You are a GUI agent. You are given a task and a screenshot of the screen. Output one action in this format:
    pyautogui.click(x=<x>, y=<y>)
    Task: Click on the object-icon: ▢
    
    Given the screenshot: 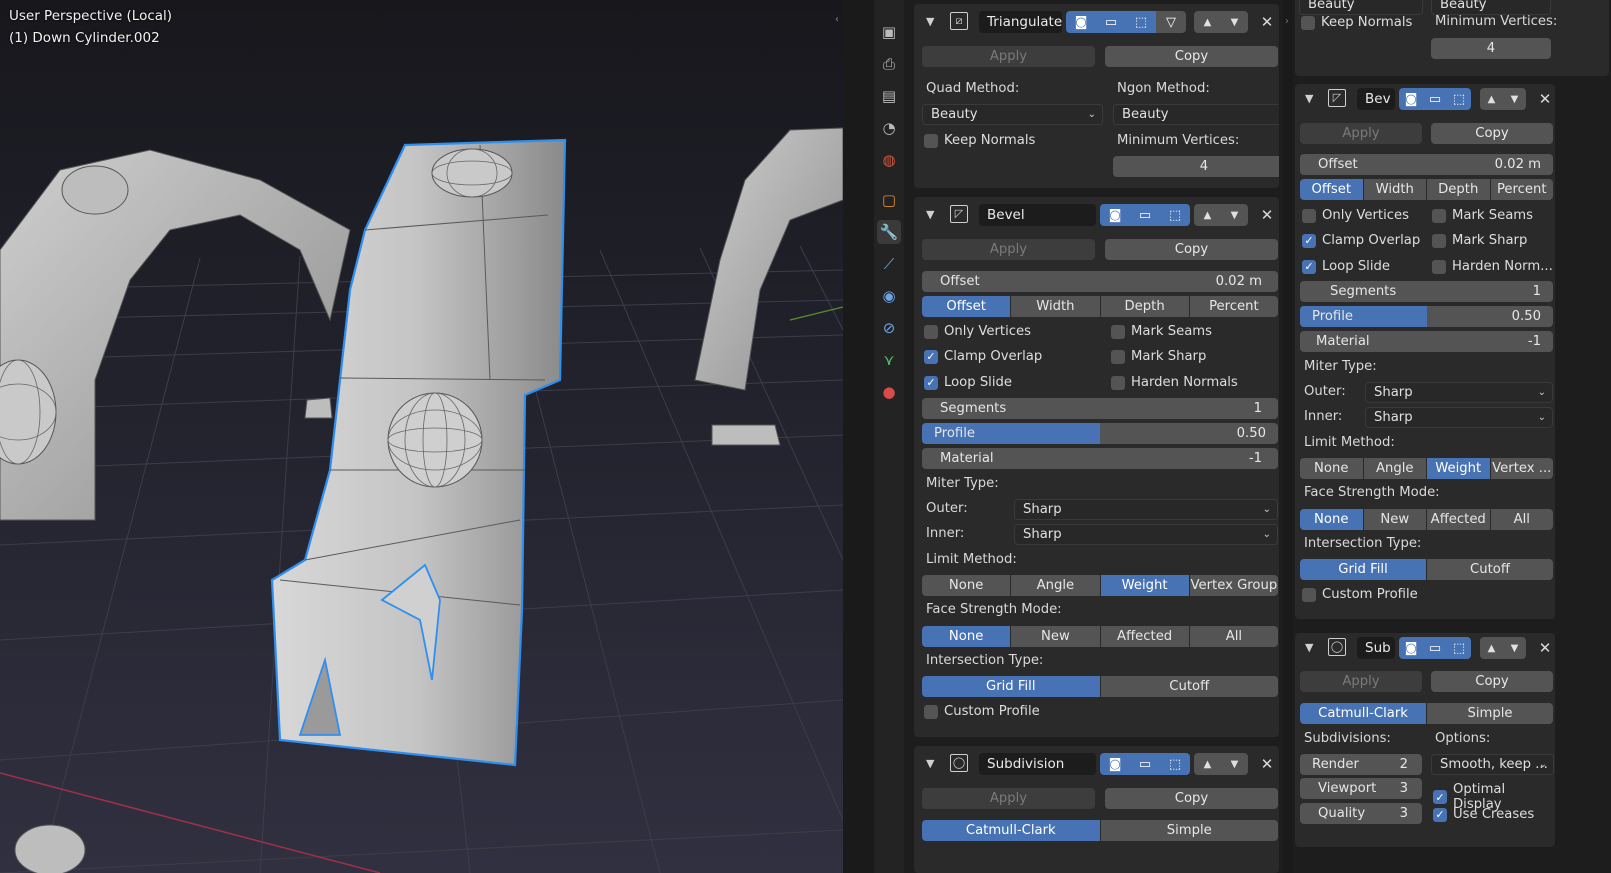 What is the action you would take?
    pyautogui.click(x=889, y=200)
    